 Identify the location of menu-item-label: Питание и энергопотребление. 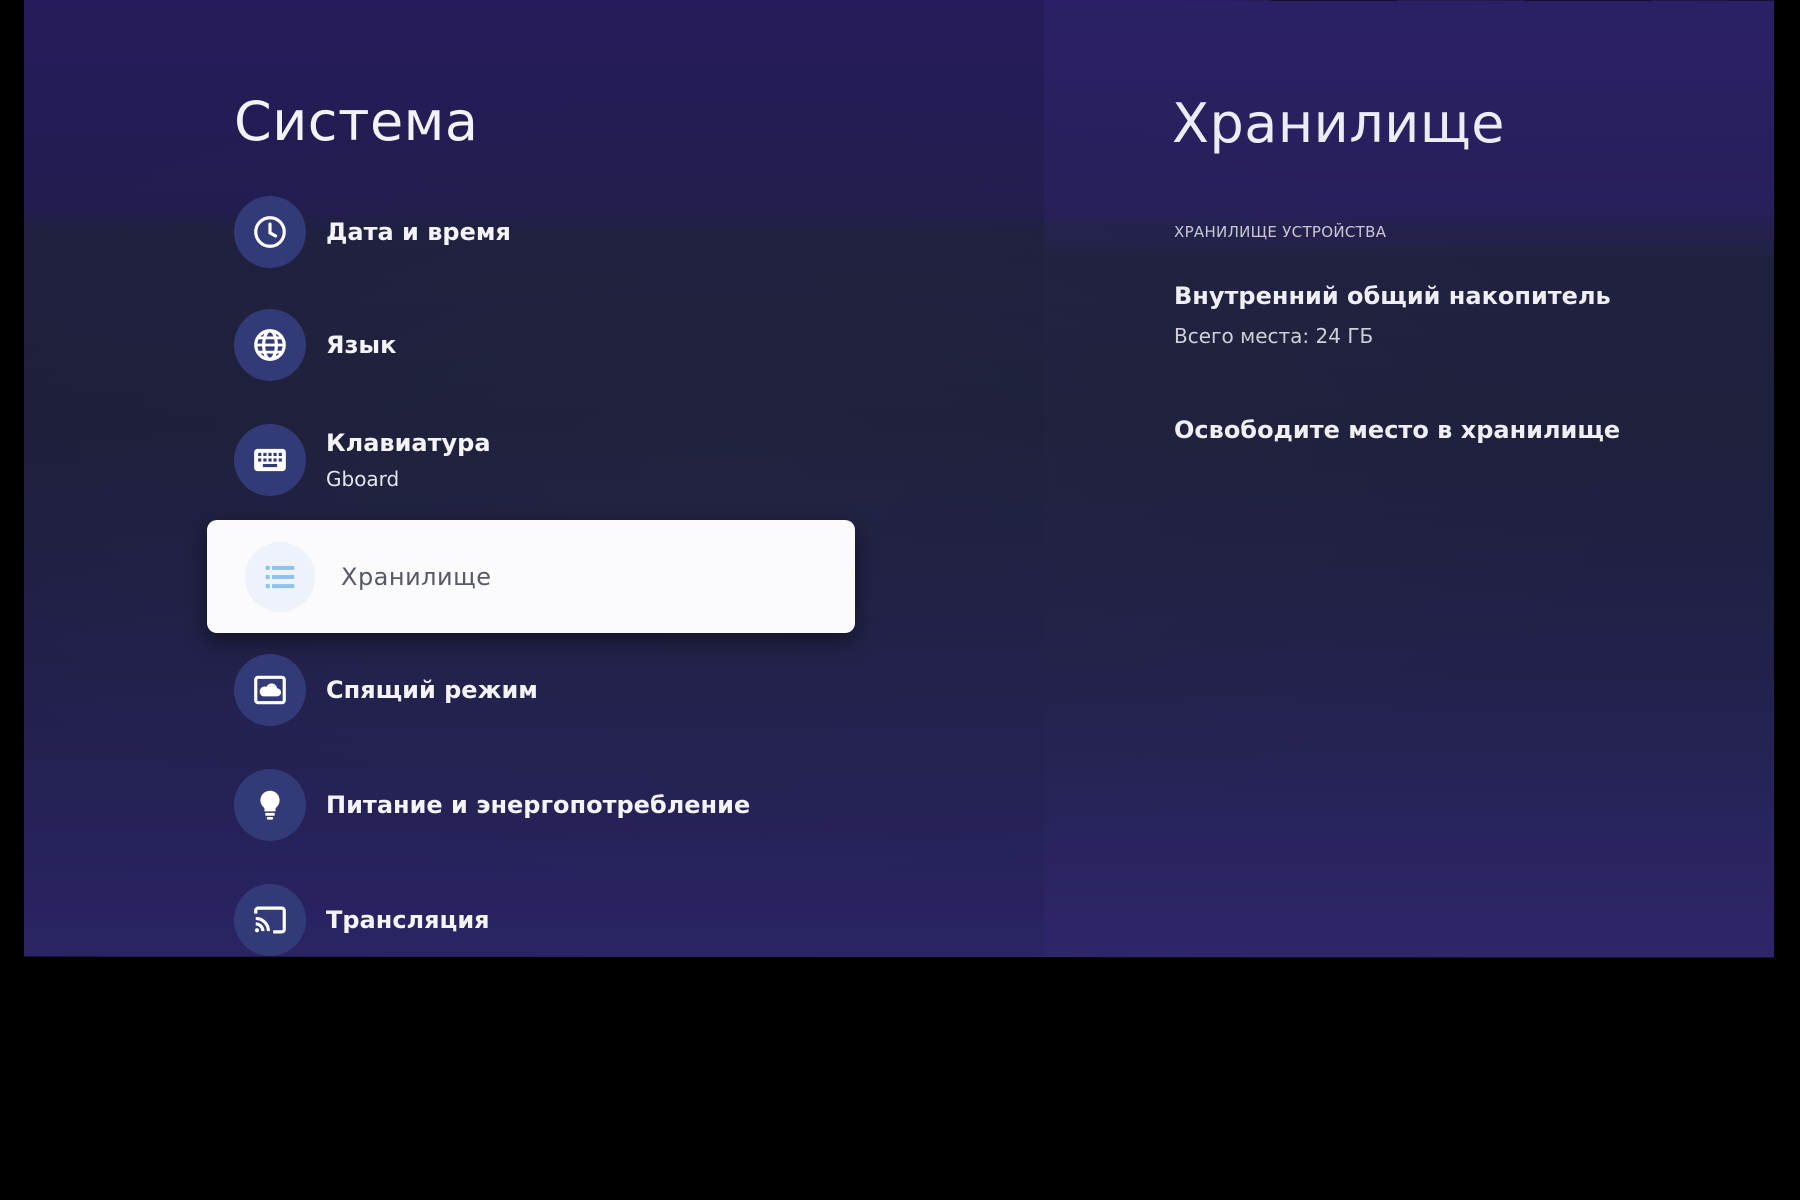
(538, 805).